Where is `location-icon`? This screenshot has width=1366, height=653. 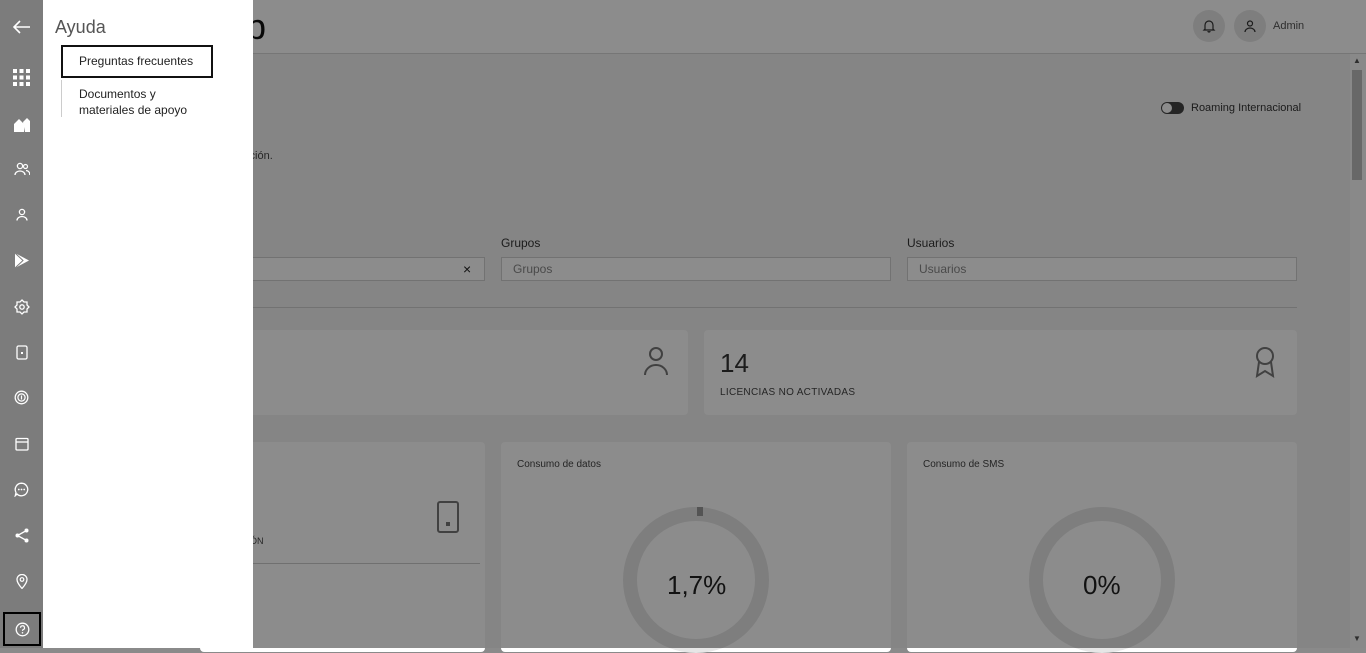
location-icon is located at coordinates (21, 581).